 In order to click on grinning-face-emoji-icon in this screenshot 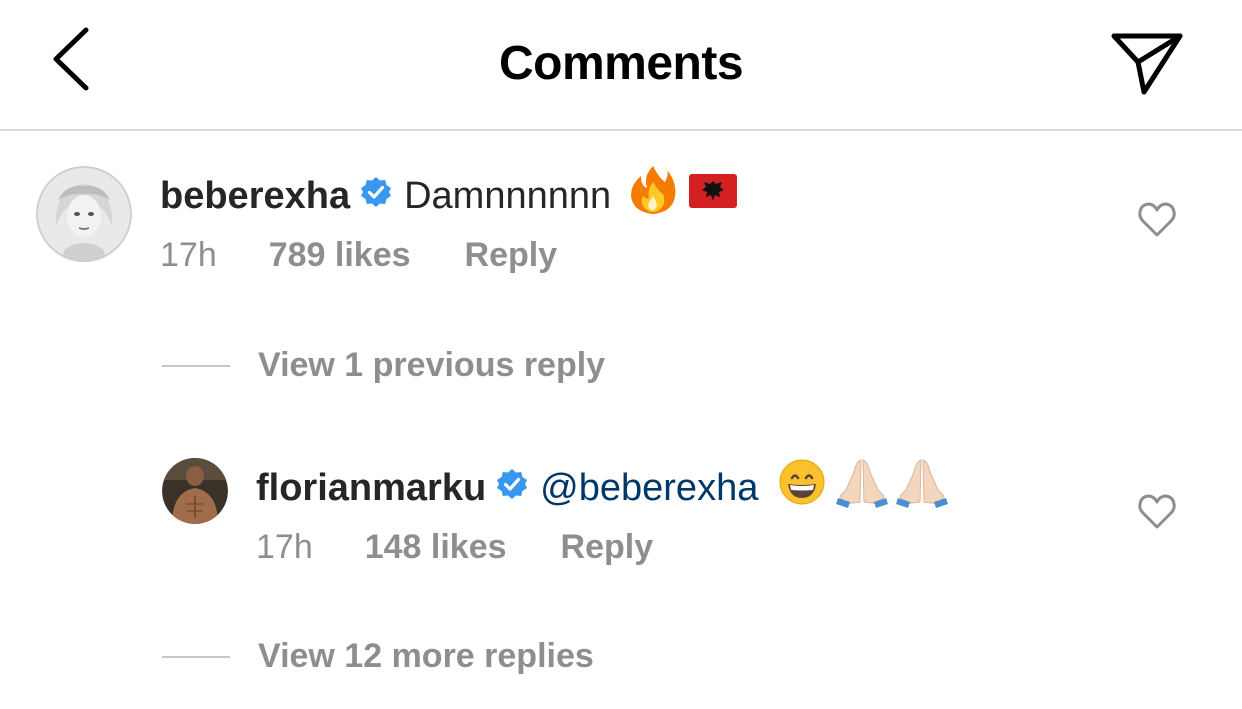, I will do `click(802, 488)`.